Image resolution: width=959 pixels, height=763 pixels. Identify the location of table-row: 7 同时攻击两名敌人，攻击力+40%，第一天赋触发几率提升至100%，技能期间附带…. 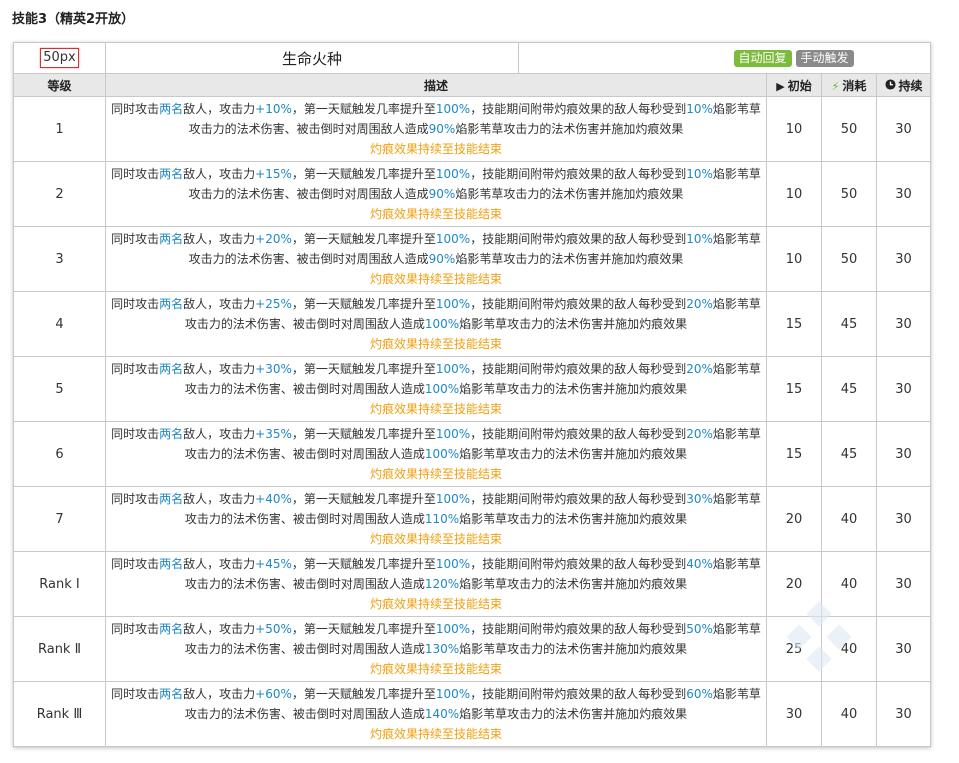
(472, 519).